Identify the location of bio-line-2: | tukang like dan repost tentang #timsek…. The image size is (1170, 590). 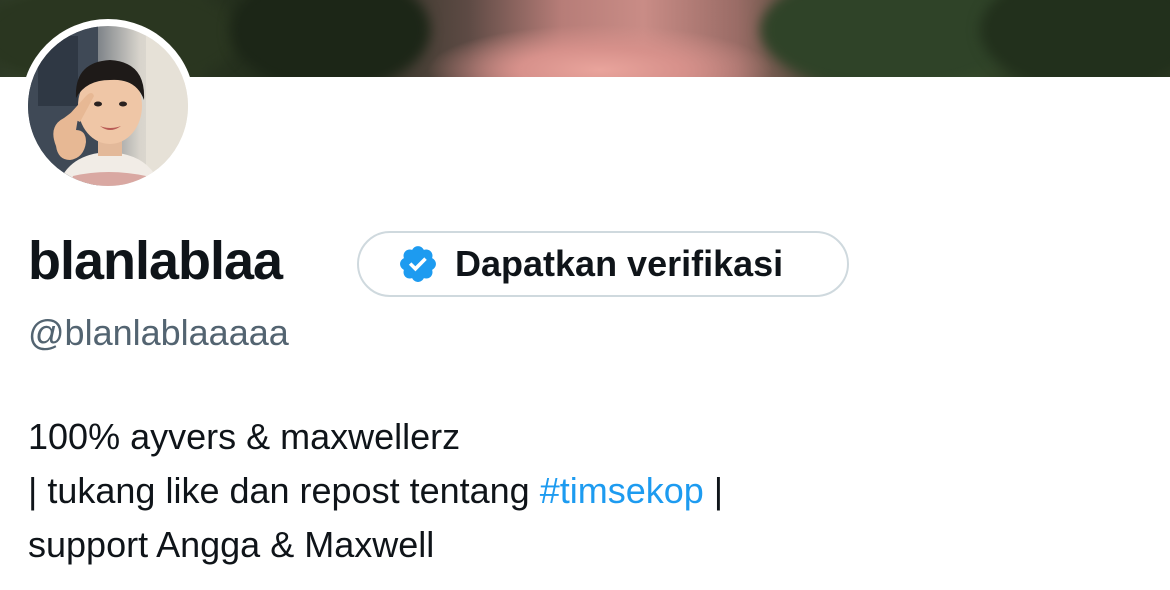
(375, 491).